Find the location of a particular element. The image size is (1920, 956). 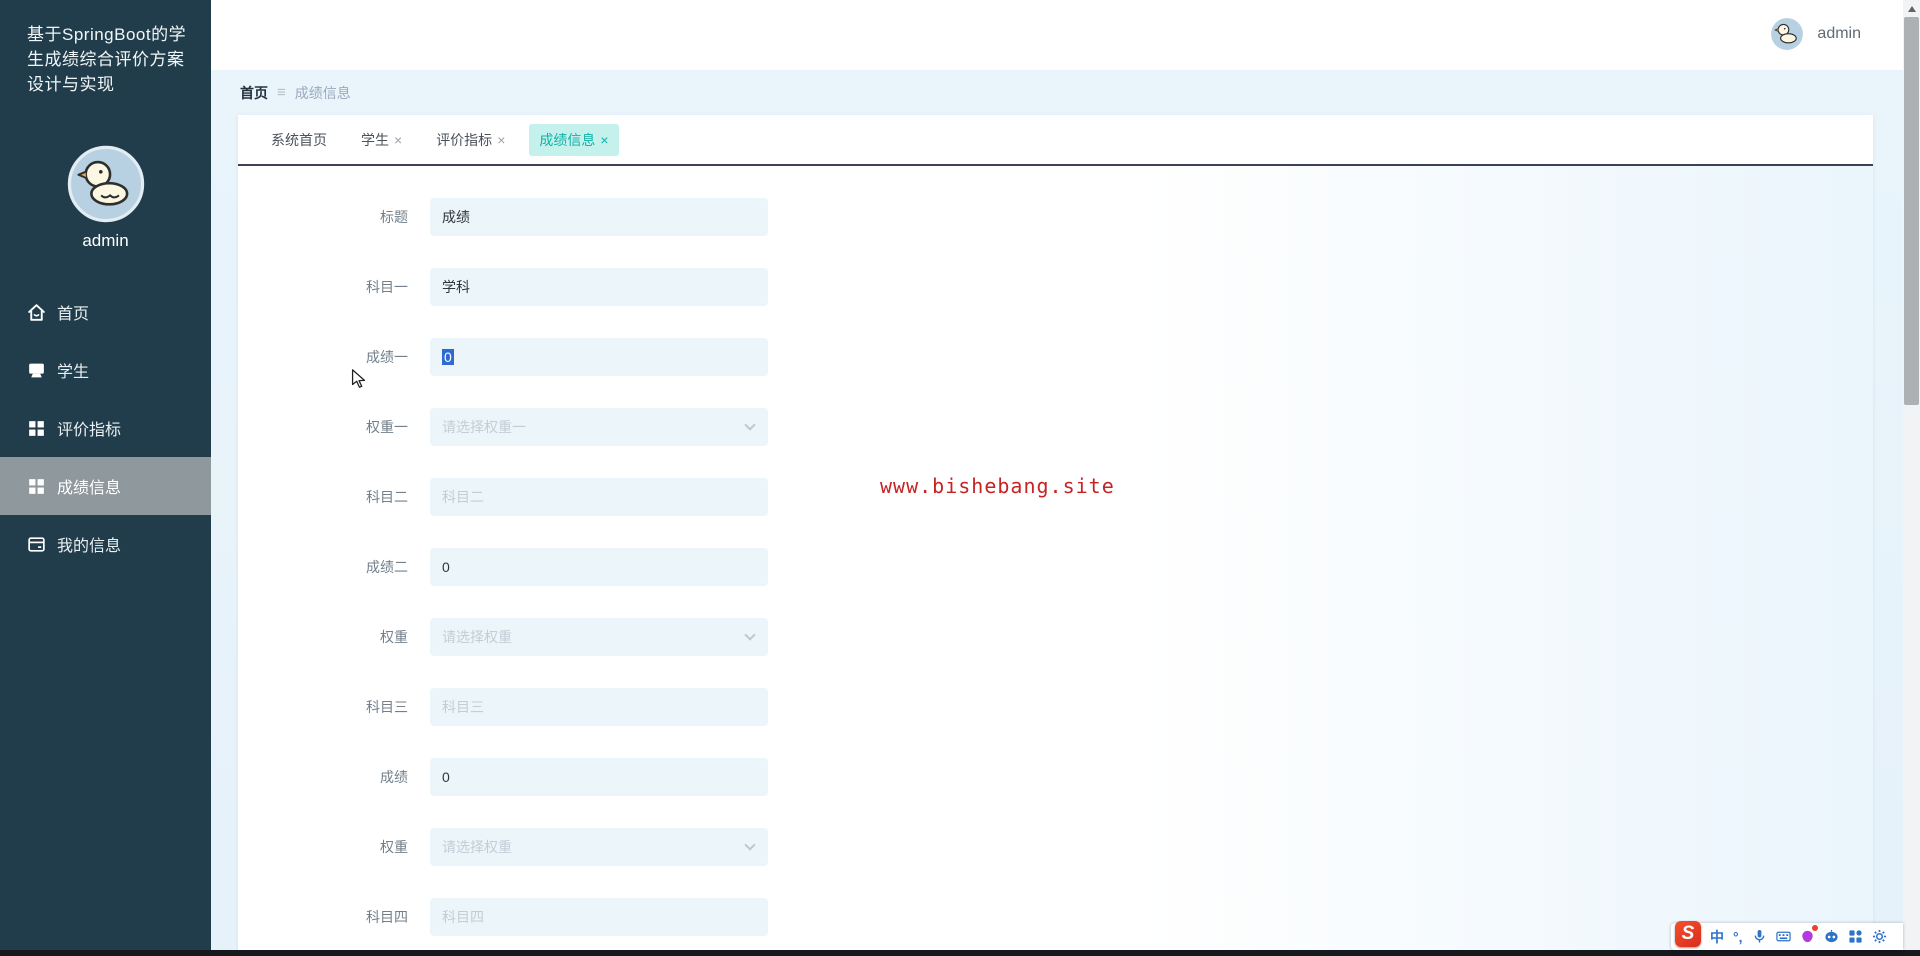

sidebar-item-scores: 成绩信息 is located at coordinates (105, 486).